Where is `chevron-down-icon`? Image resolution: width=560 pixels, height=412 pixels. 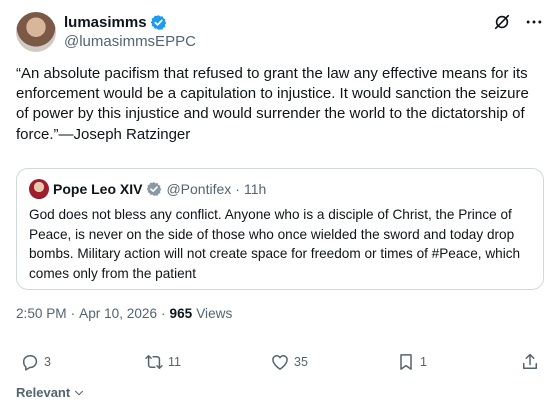
chevron-down-icon is located at coordinates (79, 392).